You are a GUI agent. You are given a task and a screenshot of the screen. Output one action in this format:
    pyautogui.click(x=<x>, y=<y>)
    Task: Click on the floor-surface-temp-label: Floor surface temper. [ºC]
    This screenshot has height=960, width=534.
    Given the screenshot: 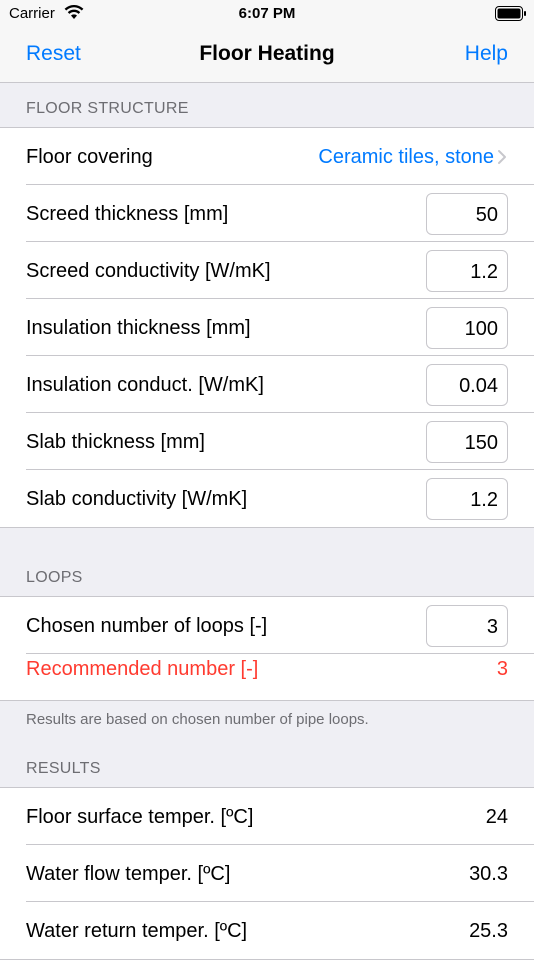 What is the action you would take?
    pyautogui.click(x=140, y=817)
    